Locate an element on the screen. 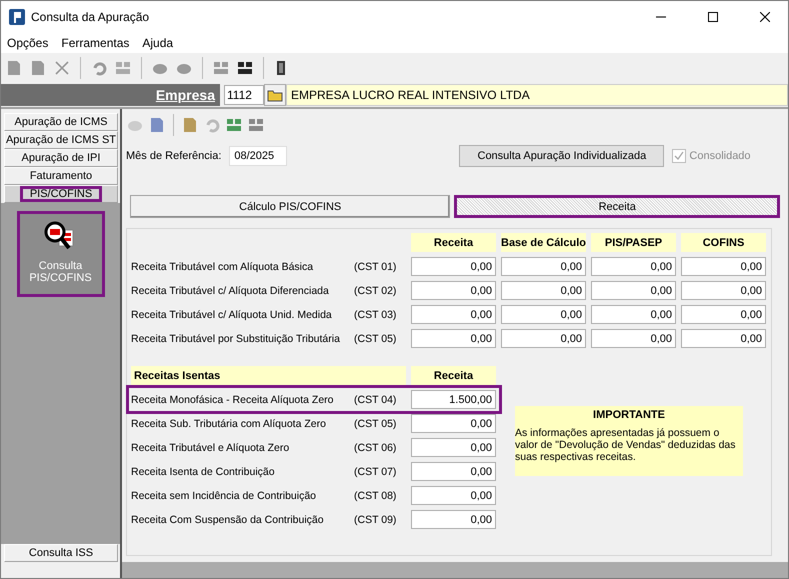 This screenshot has height=579, width=789. row-label: Receita Tributável por Substituição Tributária is located at coordinates (236, 338).